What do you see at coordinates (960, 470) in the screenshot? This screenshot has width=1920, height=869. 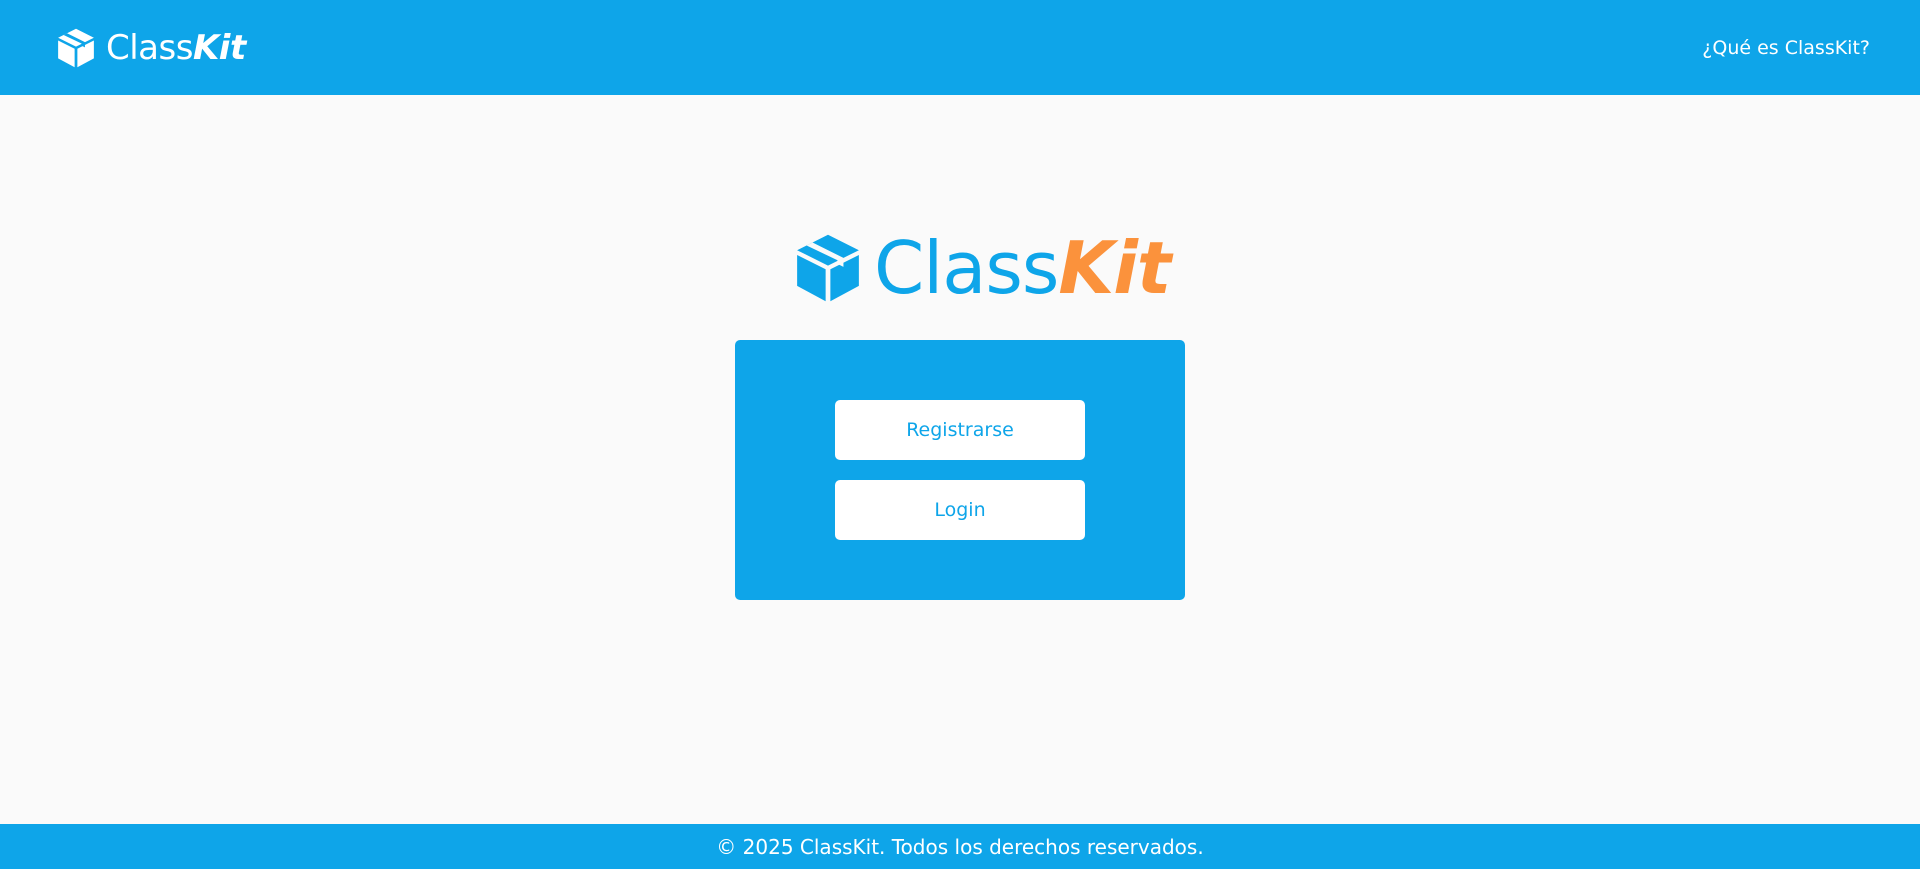 I see `auth-card: Registrarse Login` at bounding box center [960, 470].